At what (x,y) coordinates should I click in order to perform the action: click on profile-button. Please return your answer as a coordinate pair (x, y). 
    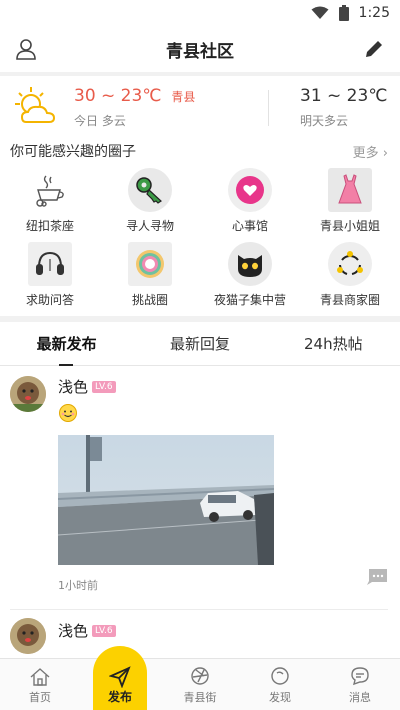
    Looking at the image, I should click on (26, 49).